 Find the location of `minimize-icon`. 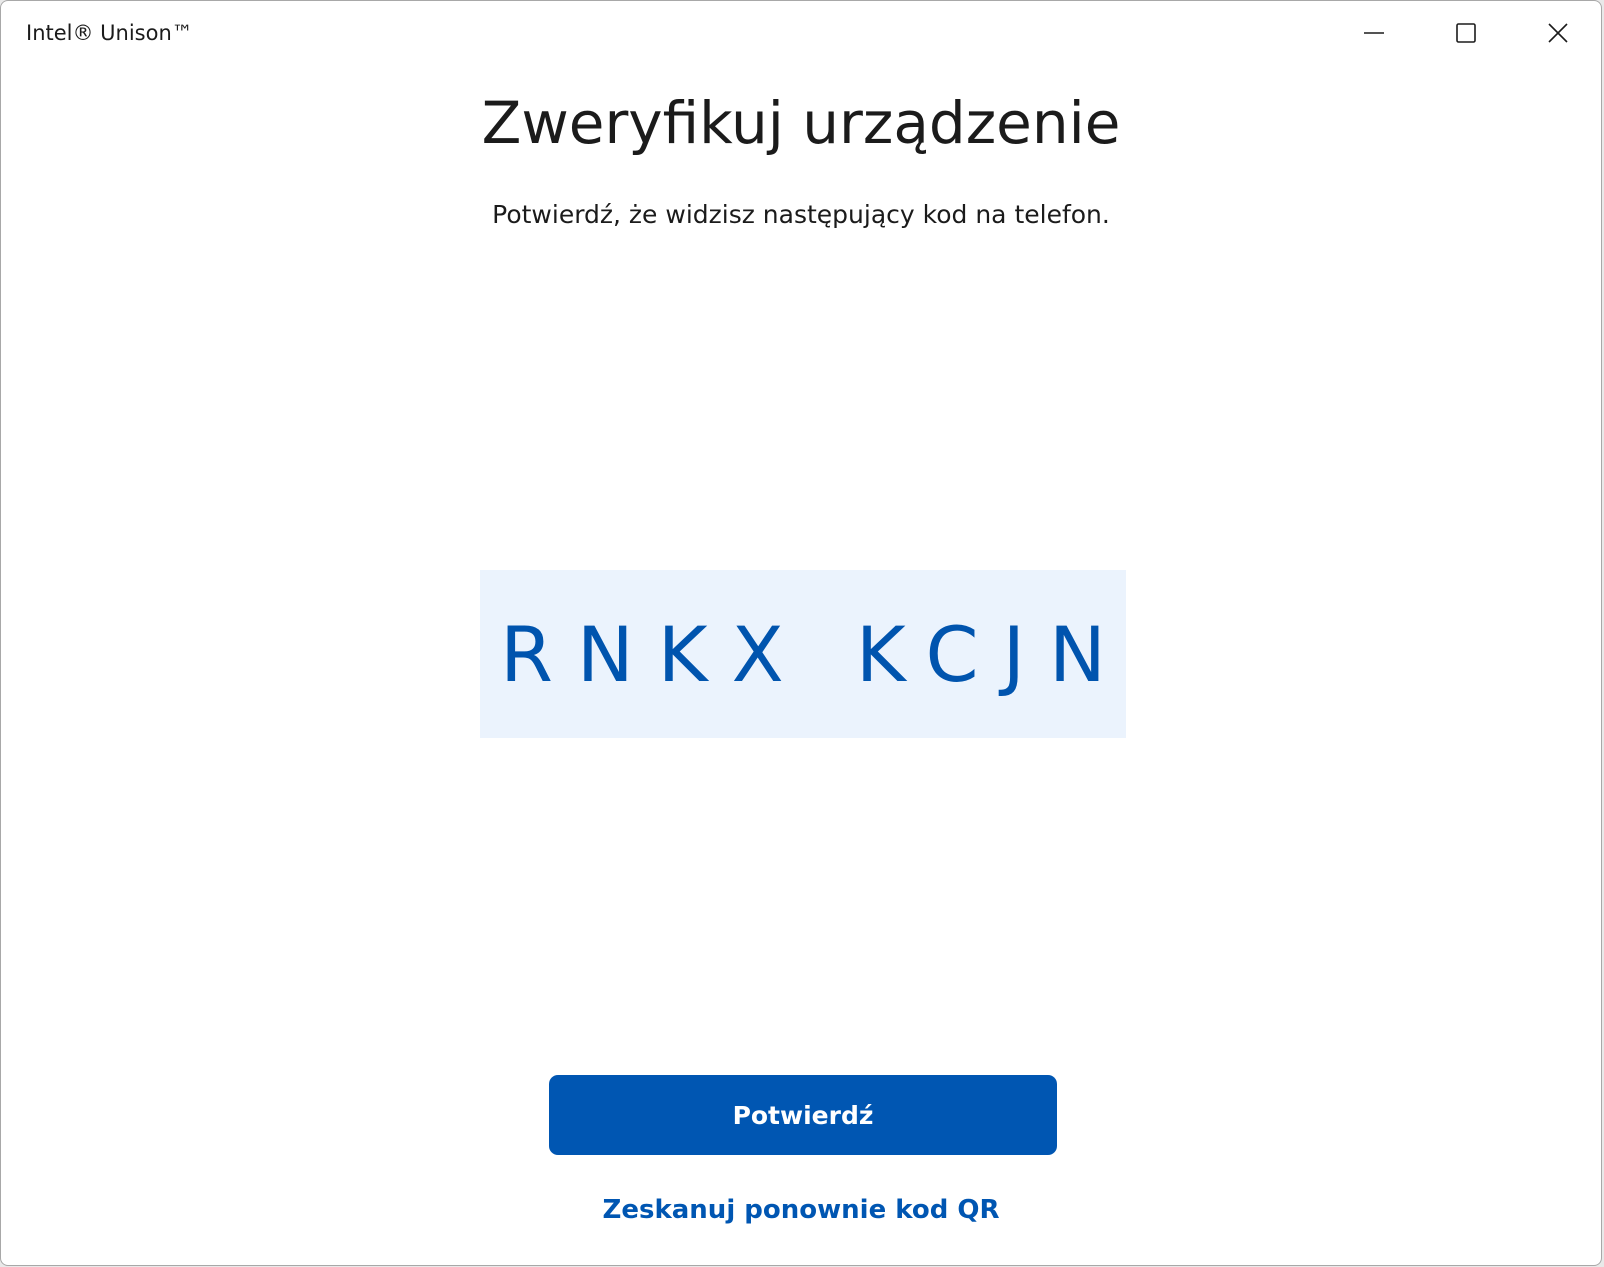

minimize-icon is located at coordinates (1374, 33).